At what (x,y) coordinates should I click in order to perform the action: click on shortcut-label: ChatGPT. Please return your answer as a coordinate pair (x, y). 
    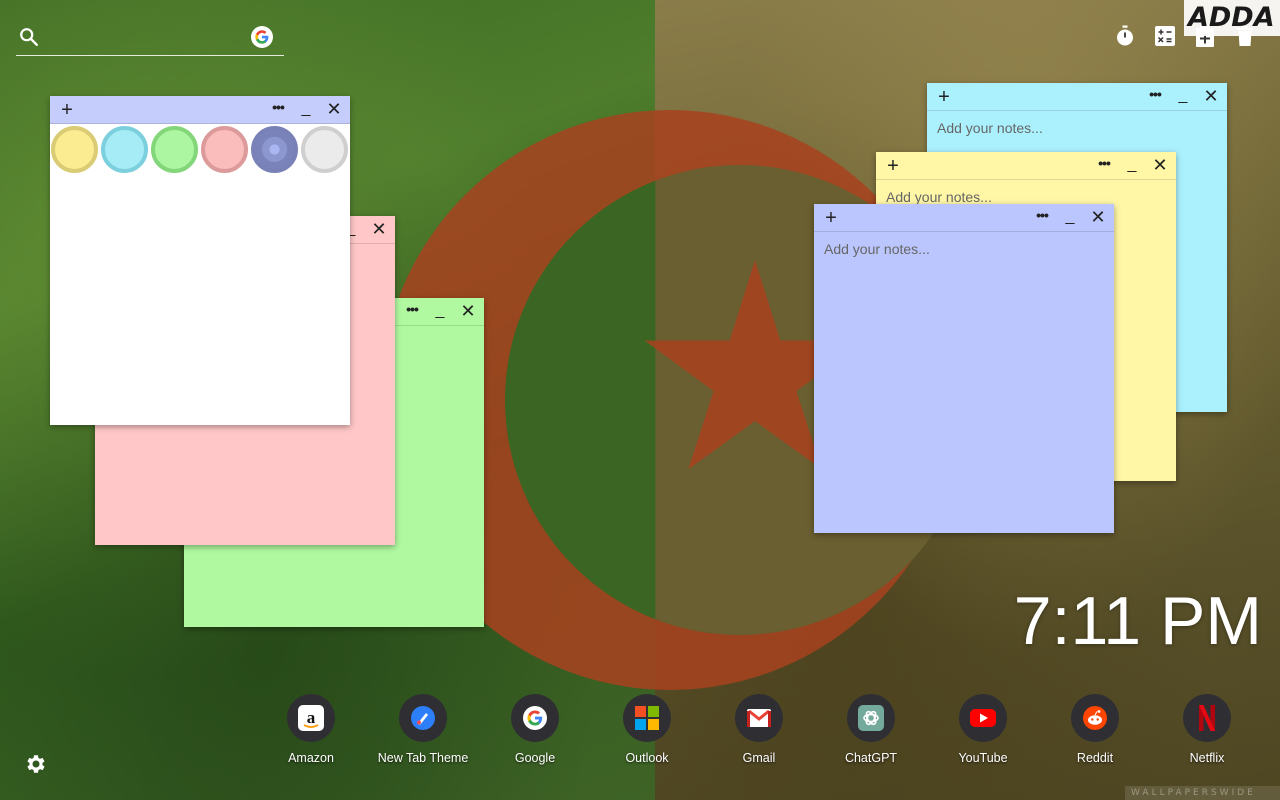
    Looking at the image, I should click on (871, 758).